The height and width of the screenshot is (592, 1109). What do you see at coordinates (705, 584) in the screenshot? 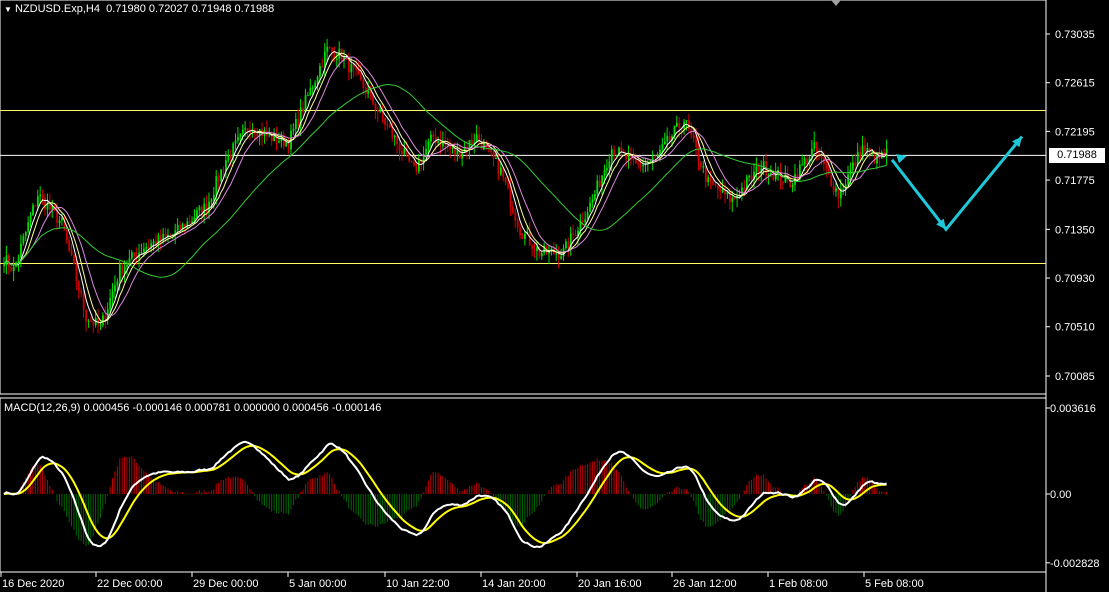
I see `time-tick-label: 26 Jan 12:00` at bounding box center [705, 584].